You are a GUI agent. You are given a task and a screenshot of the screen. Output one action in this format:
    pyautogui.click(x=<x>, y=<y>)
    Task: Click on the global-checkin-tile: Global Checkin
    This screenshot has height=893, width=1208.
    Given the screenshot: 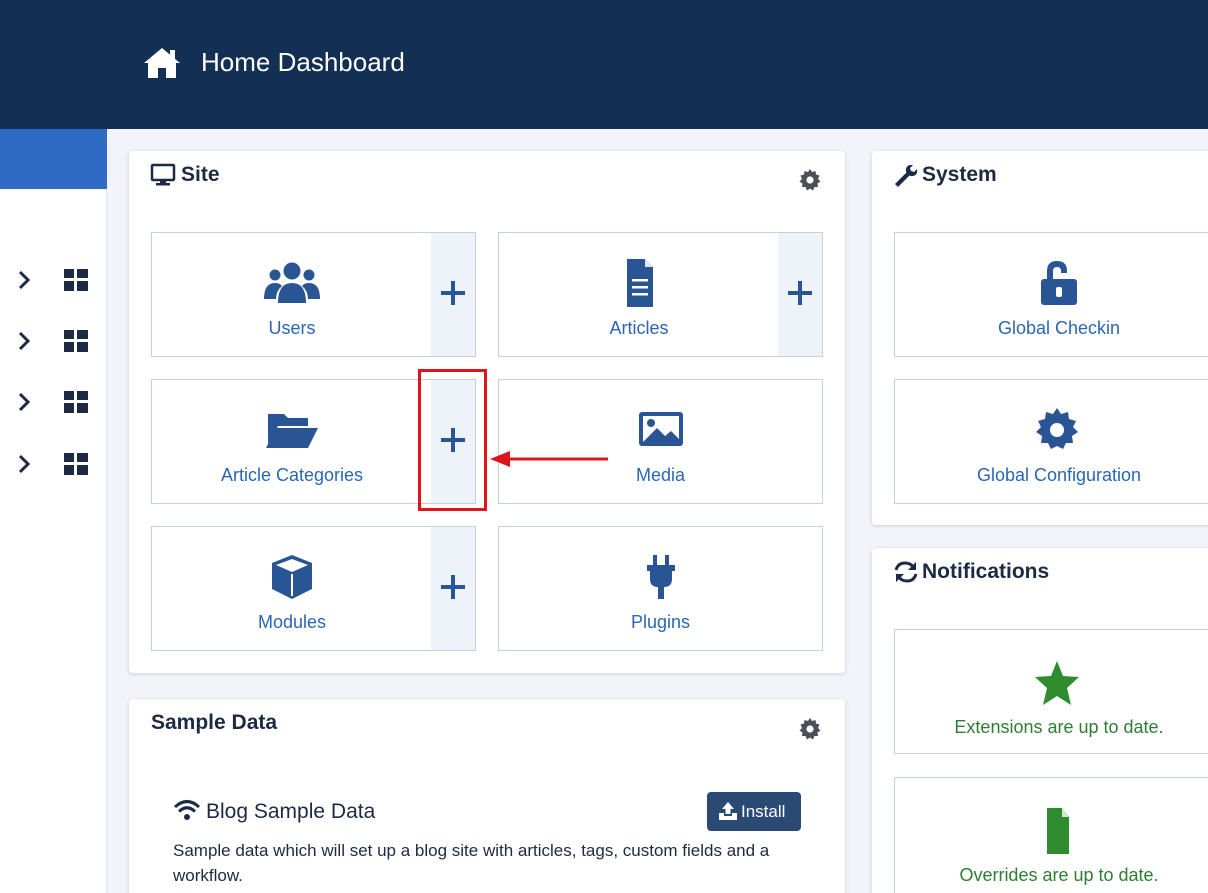 What is the action you would take?
    pyautogui.click(x=1051, y=294)
    